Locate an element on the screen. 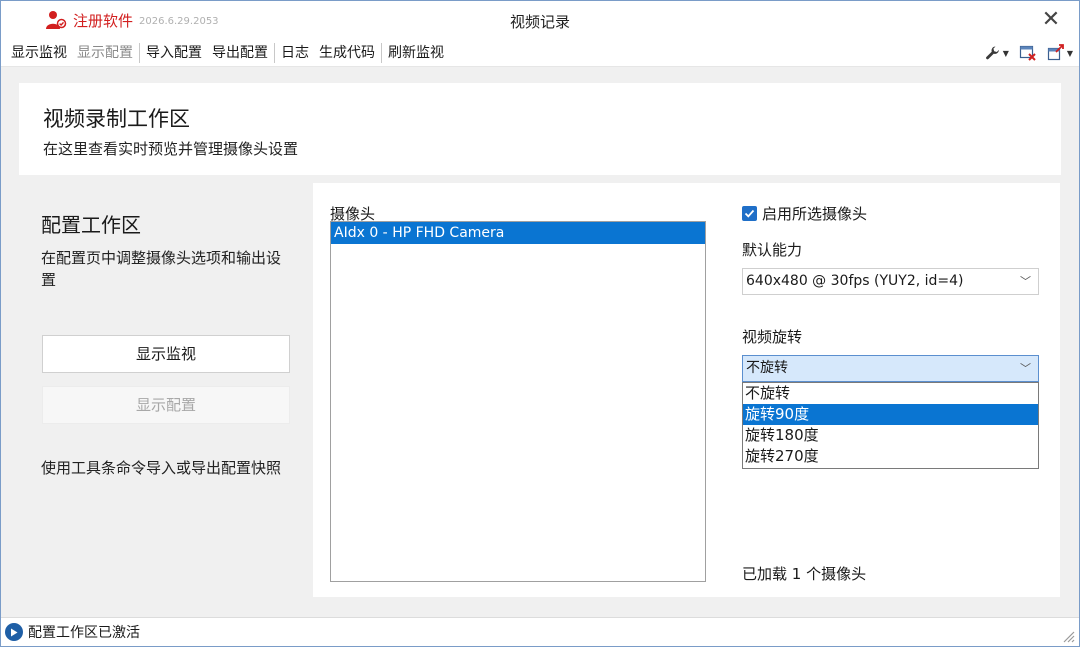 Image resolution: width=1080 pixels, height=647 pixels. page-subtitle: 在这里查看实时预览并管理摄像头设置 is located at coordinates (171, 149).